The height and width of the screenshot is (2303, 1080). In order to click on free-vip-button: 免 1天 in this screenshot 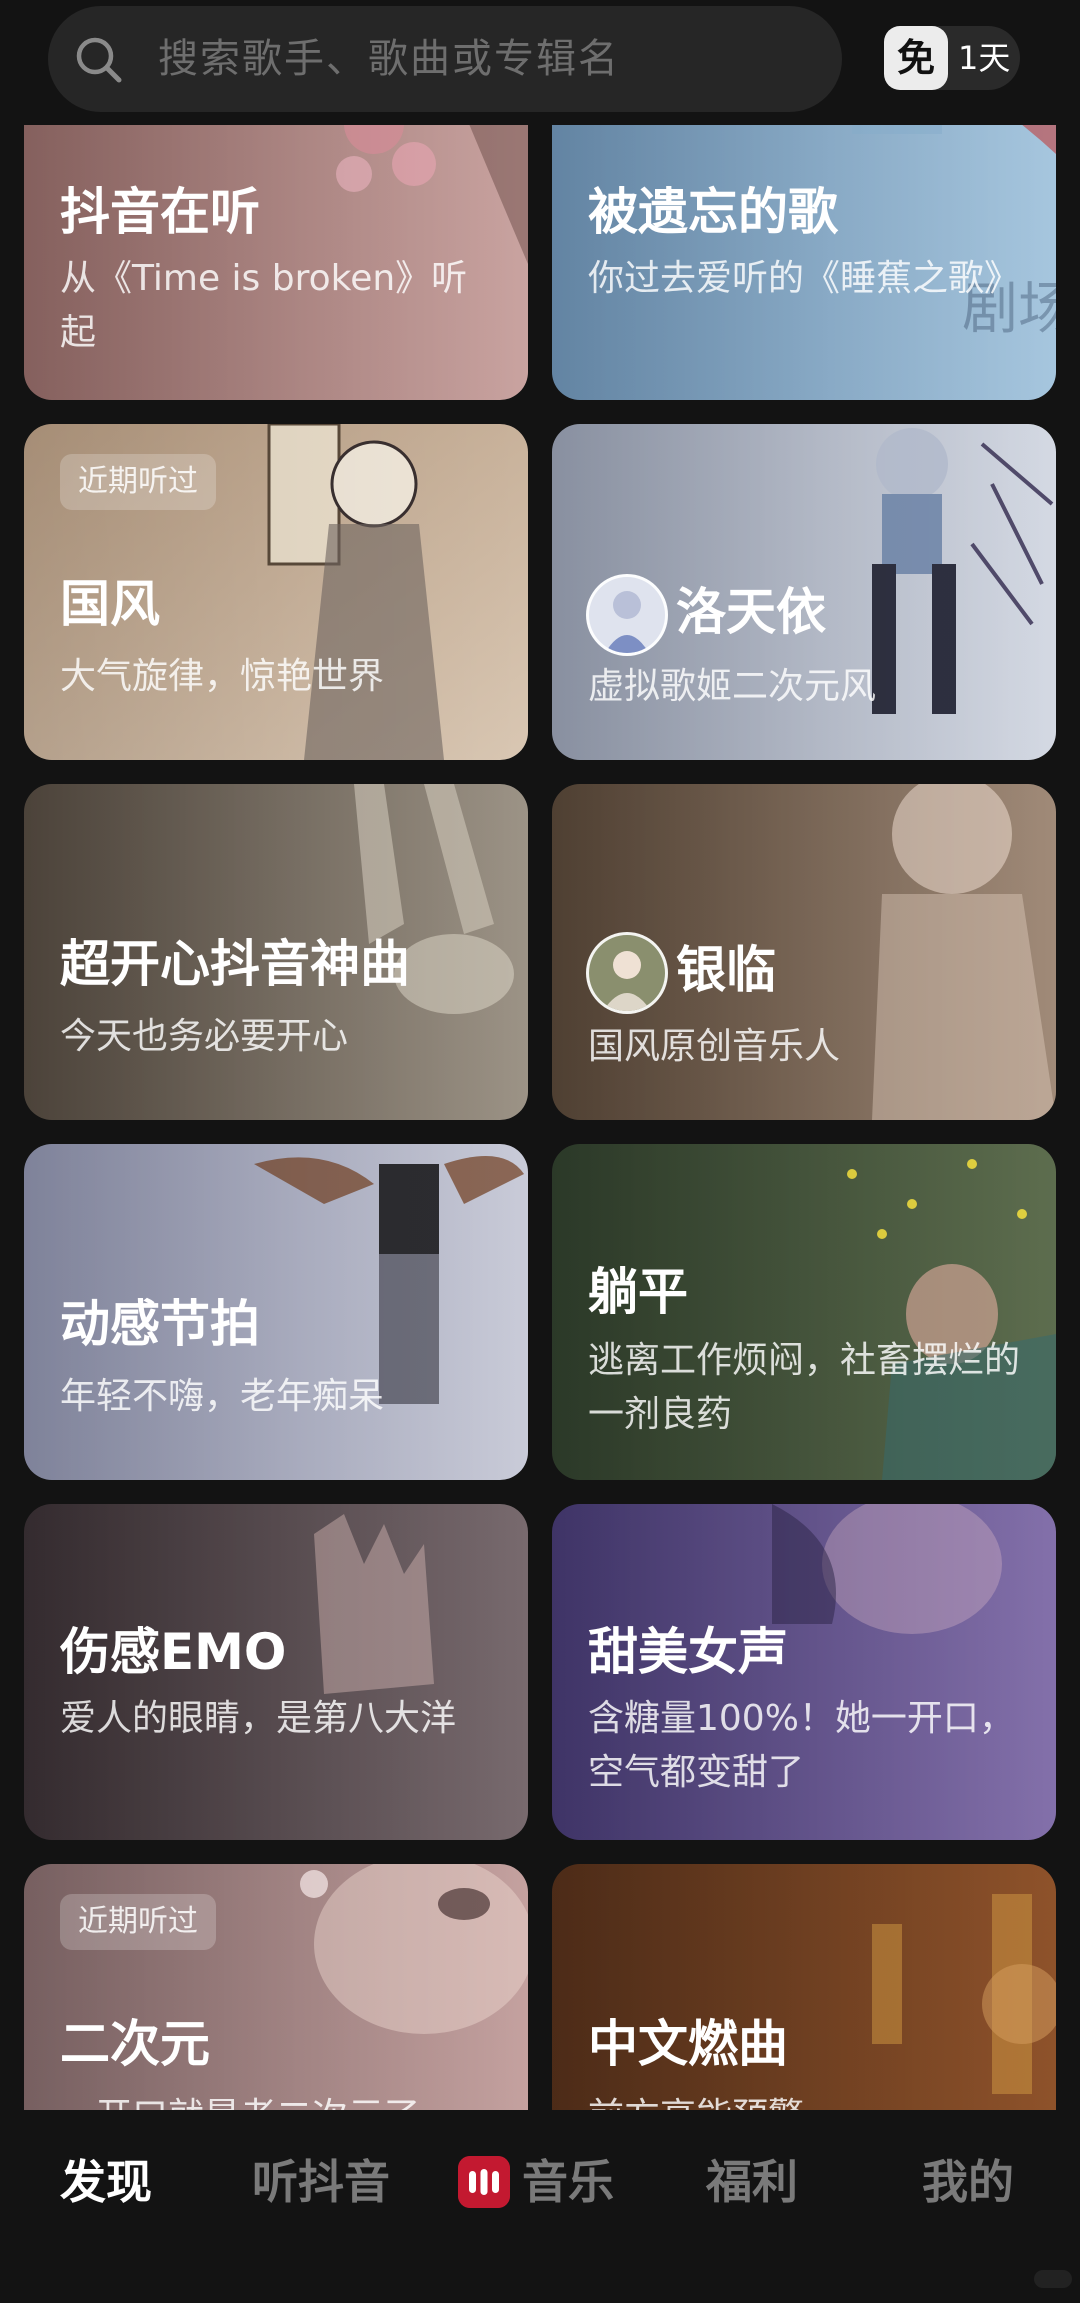, I will do `click(952, 58)`.